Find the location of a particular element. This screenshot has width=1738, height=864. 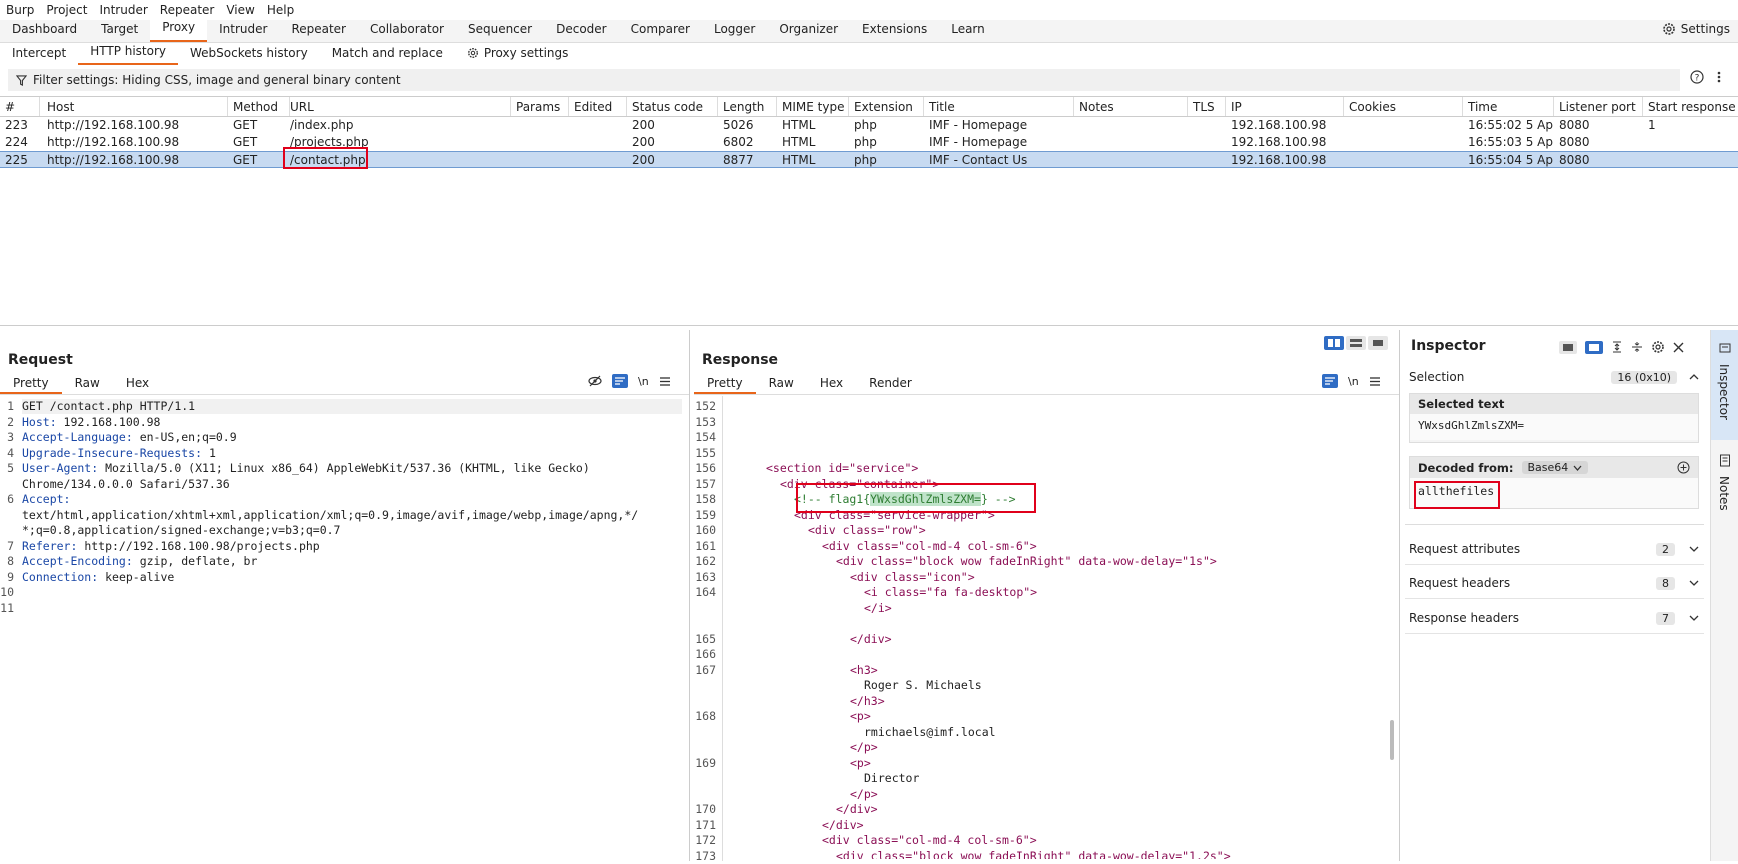

col-method: Method is located at coordinates (259, 106).